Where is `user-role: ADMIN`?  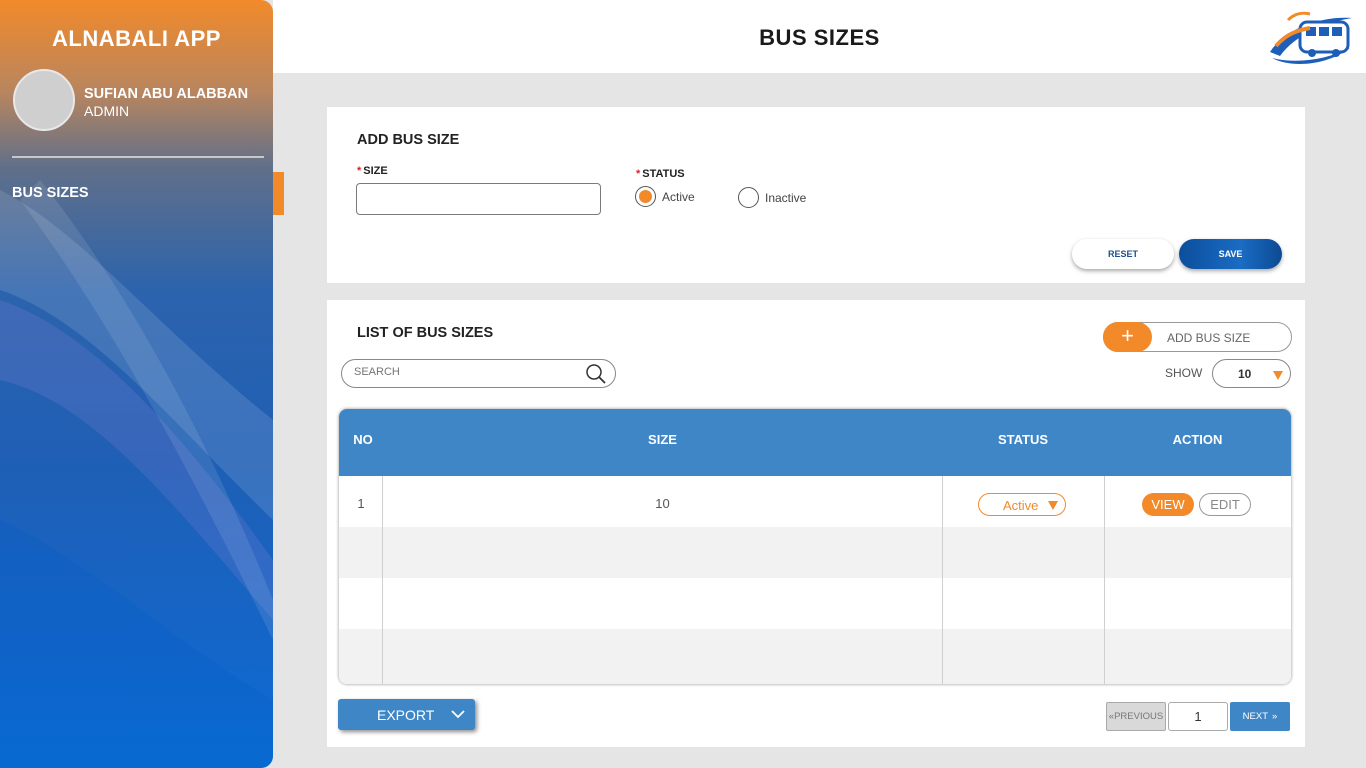 user-role: ADMIN is located at coordinates (107, 111).